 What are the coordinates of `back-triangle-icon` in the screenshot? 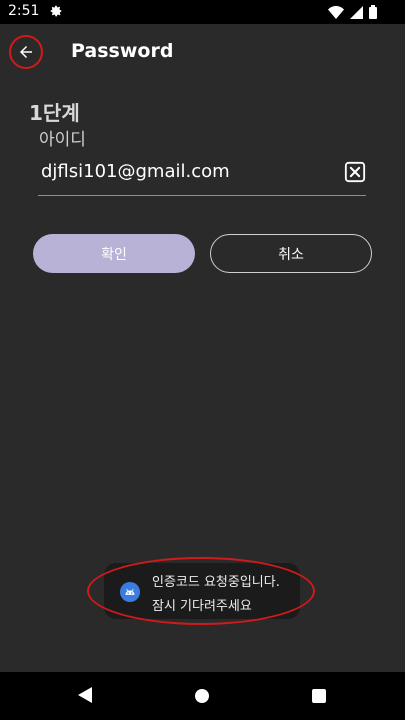 It's located at (85, 695).